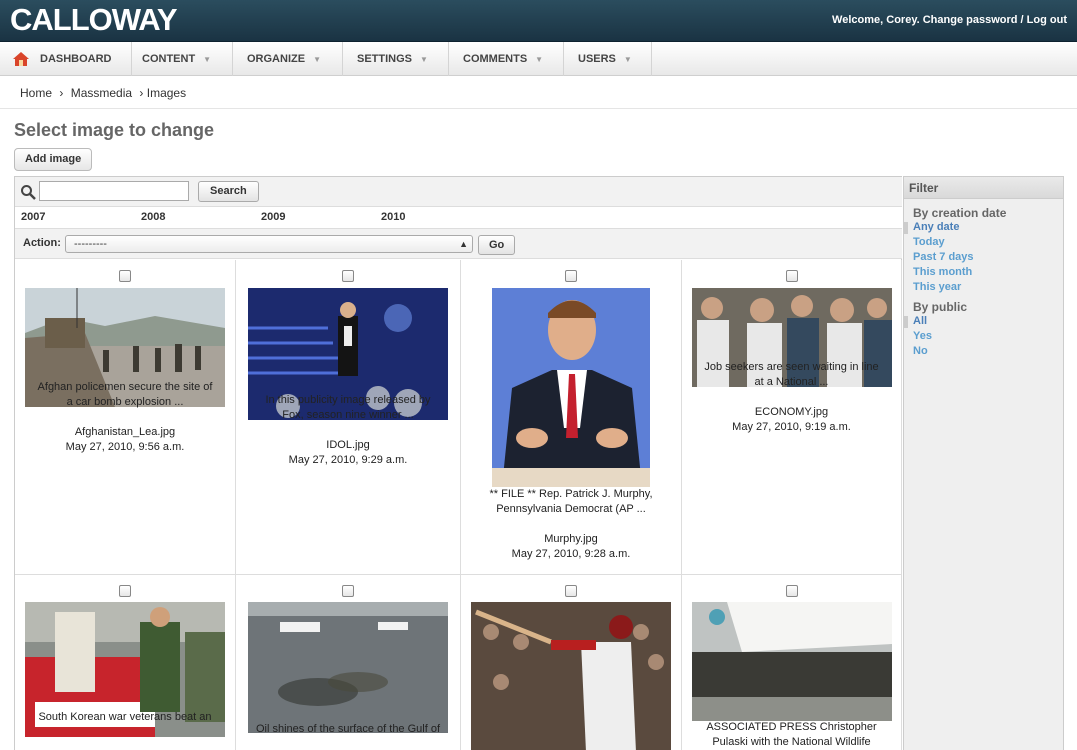 The image size is (1077, 750). I want to click on filter-no: No, so click(920, 351).